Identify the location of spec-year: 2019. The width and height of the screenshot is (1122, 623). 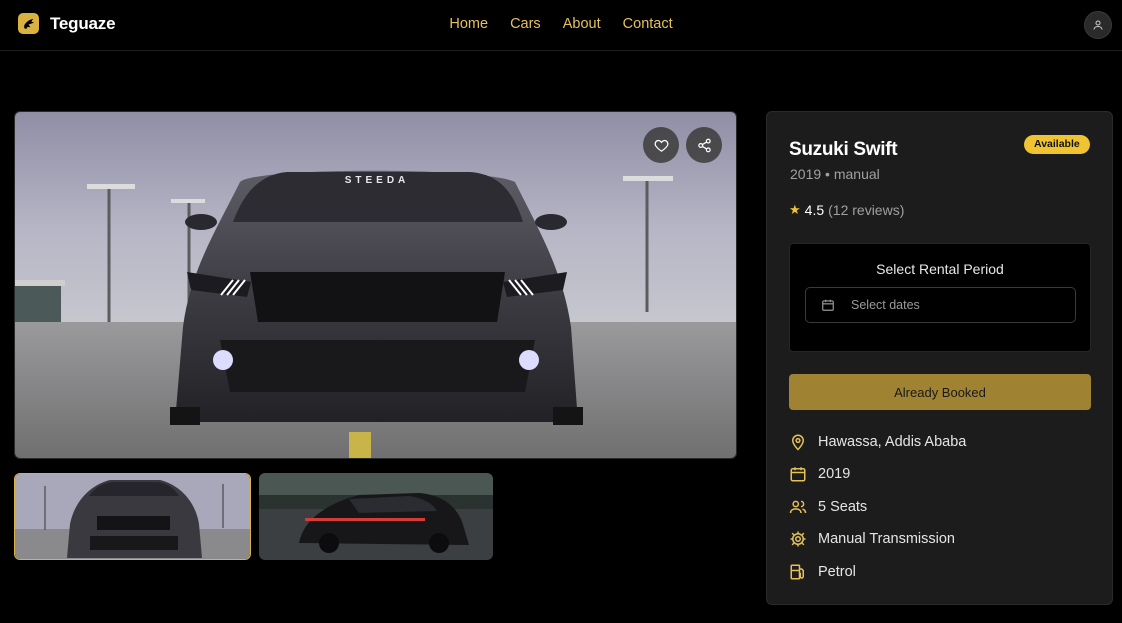
(819, 474).